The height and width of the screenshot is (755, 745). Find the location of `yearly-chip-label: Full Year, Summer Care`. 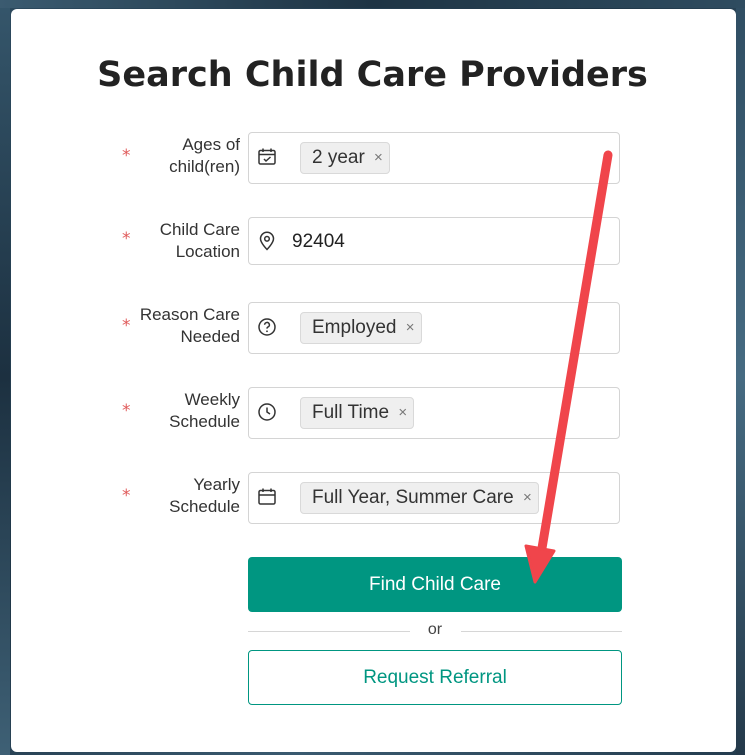

yearly-chip-label: Full Year, Summer Care is located at coordinates (413, 497).